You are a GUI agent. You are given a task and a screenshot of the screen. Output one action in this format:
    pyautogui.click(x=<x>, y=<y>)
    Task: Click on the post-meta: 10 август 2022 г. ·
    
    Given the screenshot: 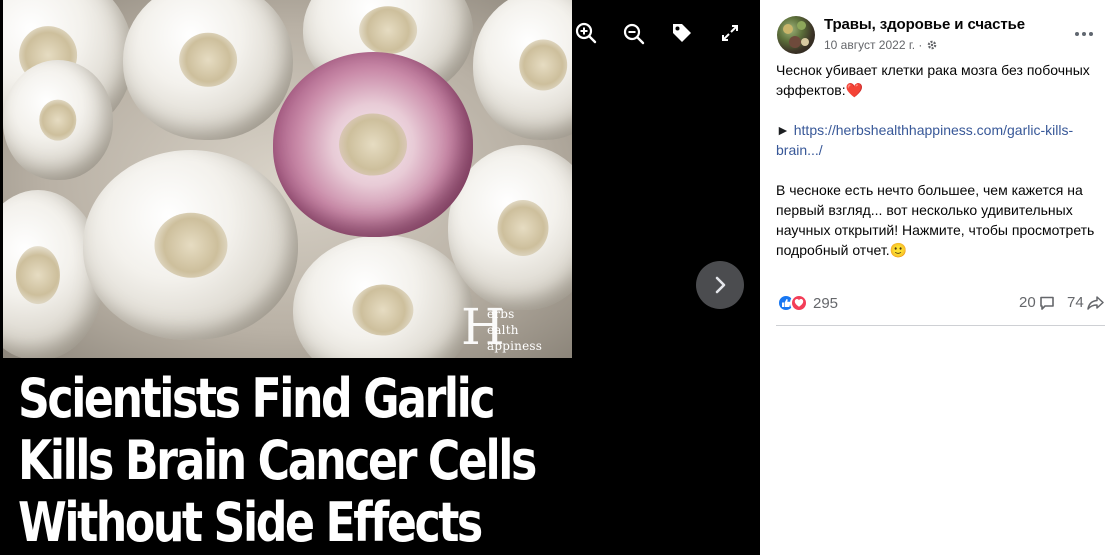 What is the action you would take?
    pyautogui.click(x=881, y=45)
    